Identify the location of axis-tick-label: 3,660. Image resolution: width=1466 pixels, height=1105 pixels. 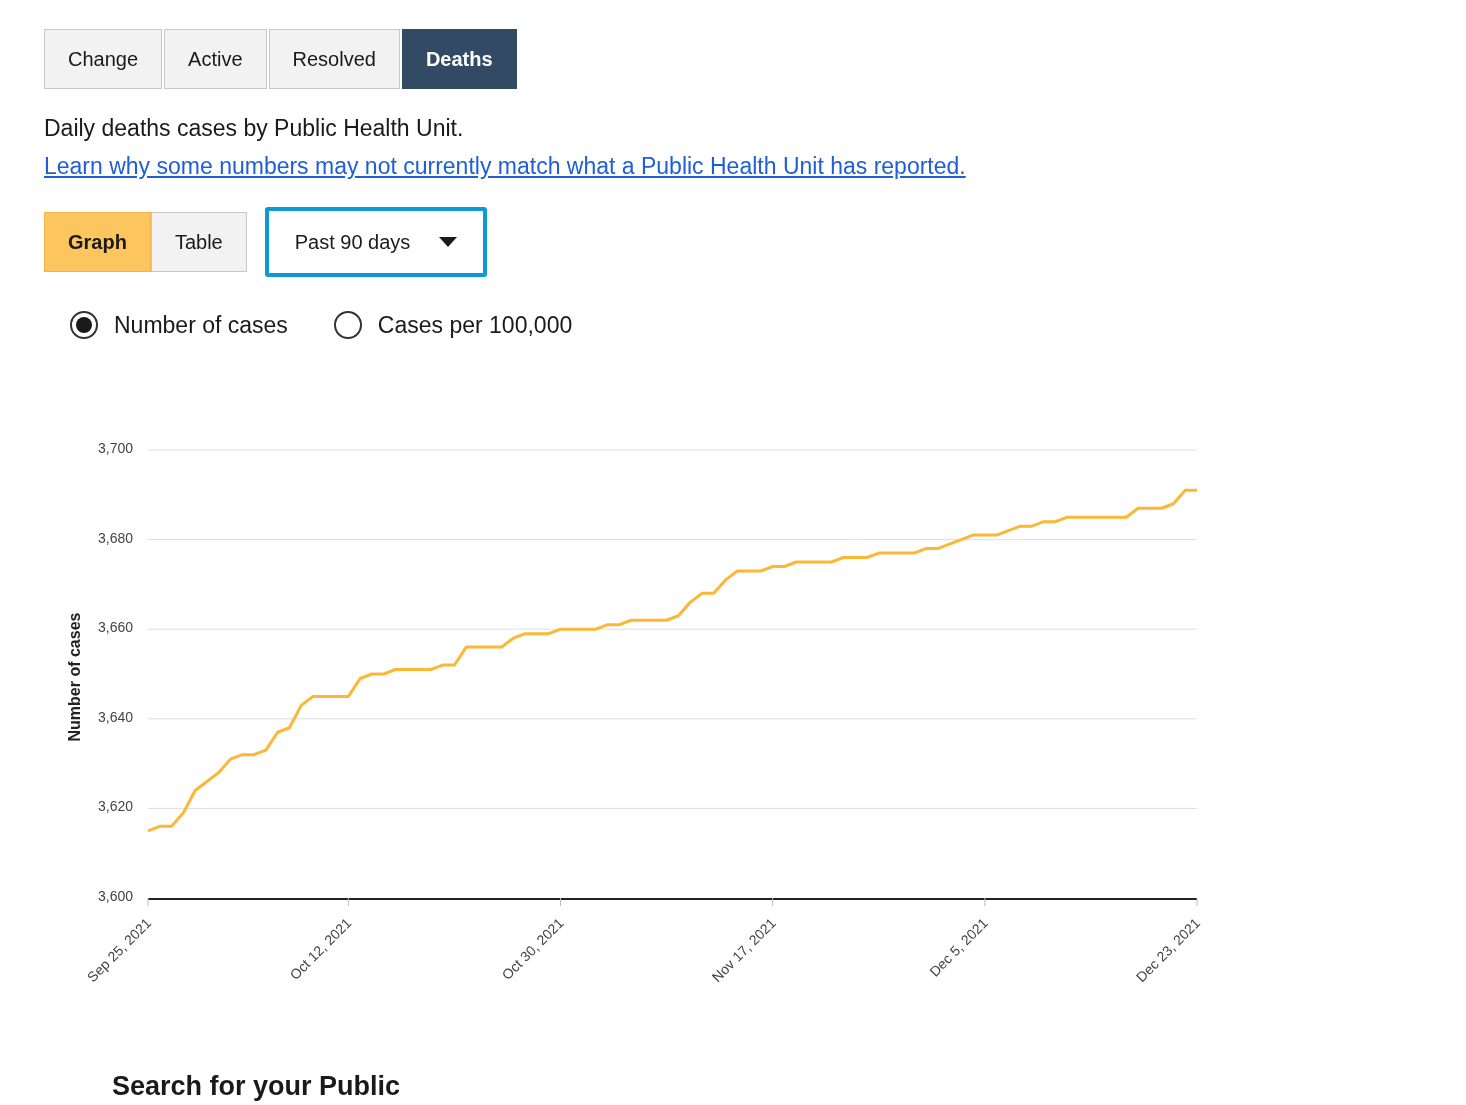
(115, 627).